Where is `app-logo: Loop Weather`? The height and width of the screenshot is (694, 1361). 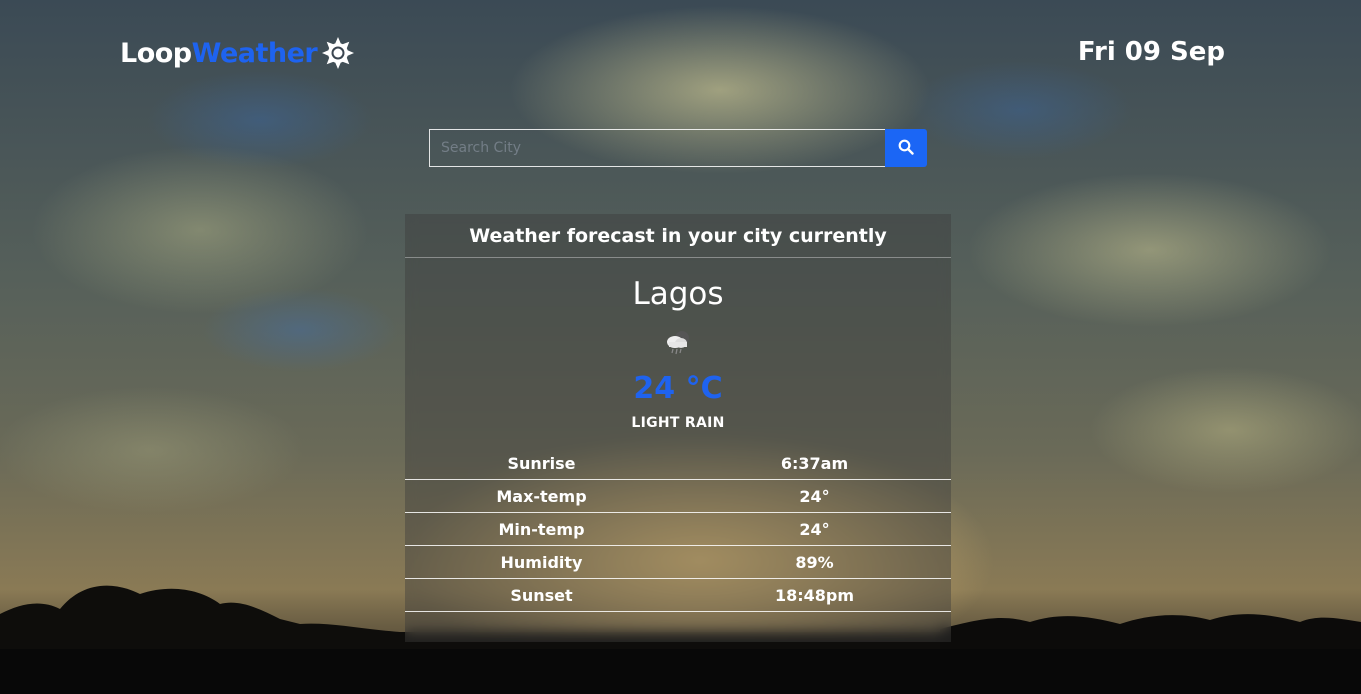
app-logo: Loop Weather is located at coordinates (237, 53).